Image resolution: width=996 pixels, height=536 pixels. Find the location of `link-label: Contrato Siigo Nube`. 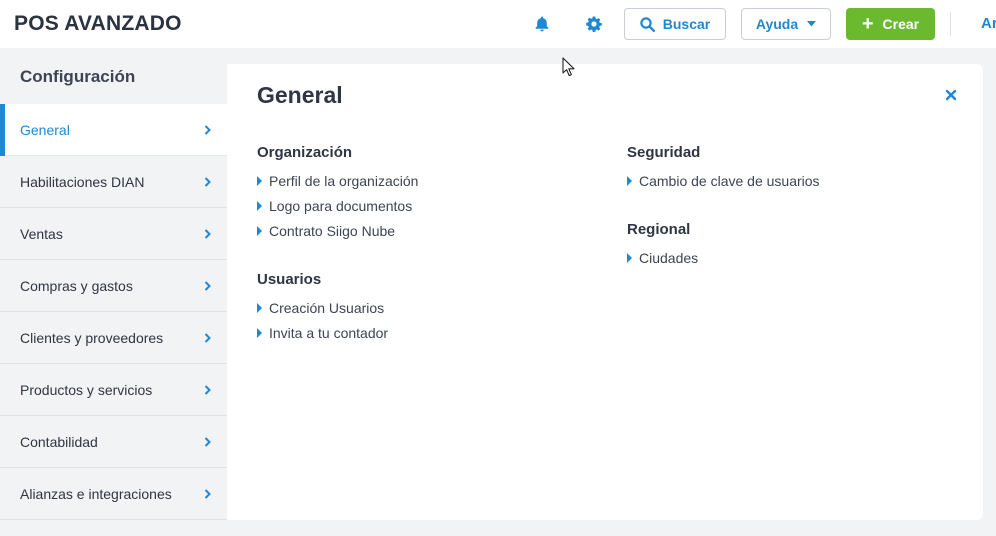

link-label: Contrato Siigo Nube is located at coordinates (332, 230).